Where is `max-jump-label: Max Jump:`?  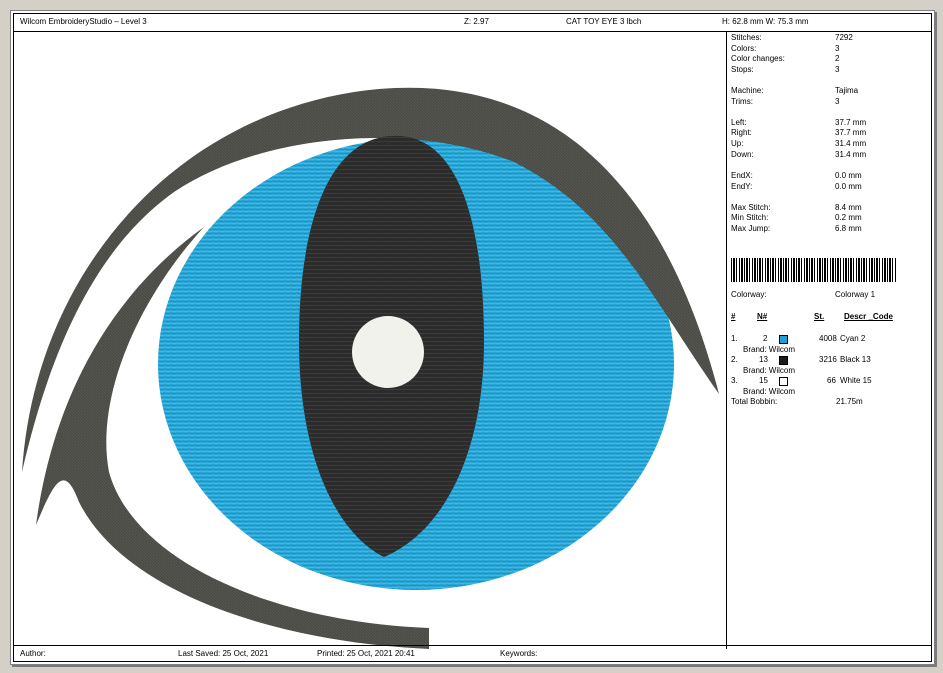
max-jump-label: Max Jump: is located at coordinates (751, 228).